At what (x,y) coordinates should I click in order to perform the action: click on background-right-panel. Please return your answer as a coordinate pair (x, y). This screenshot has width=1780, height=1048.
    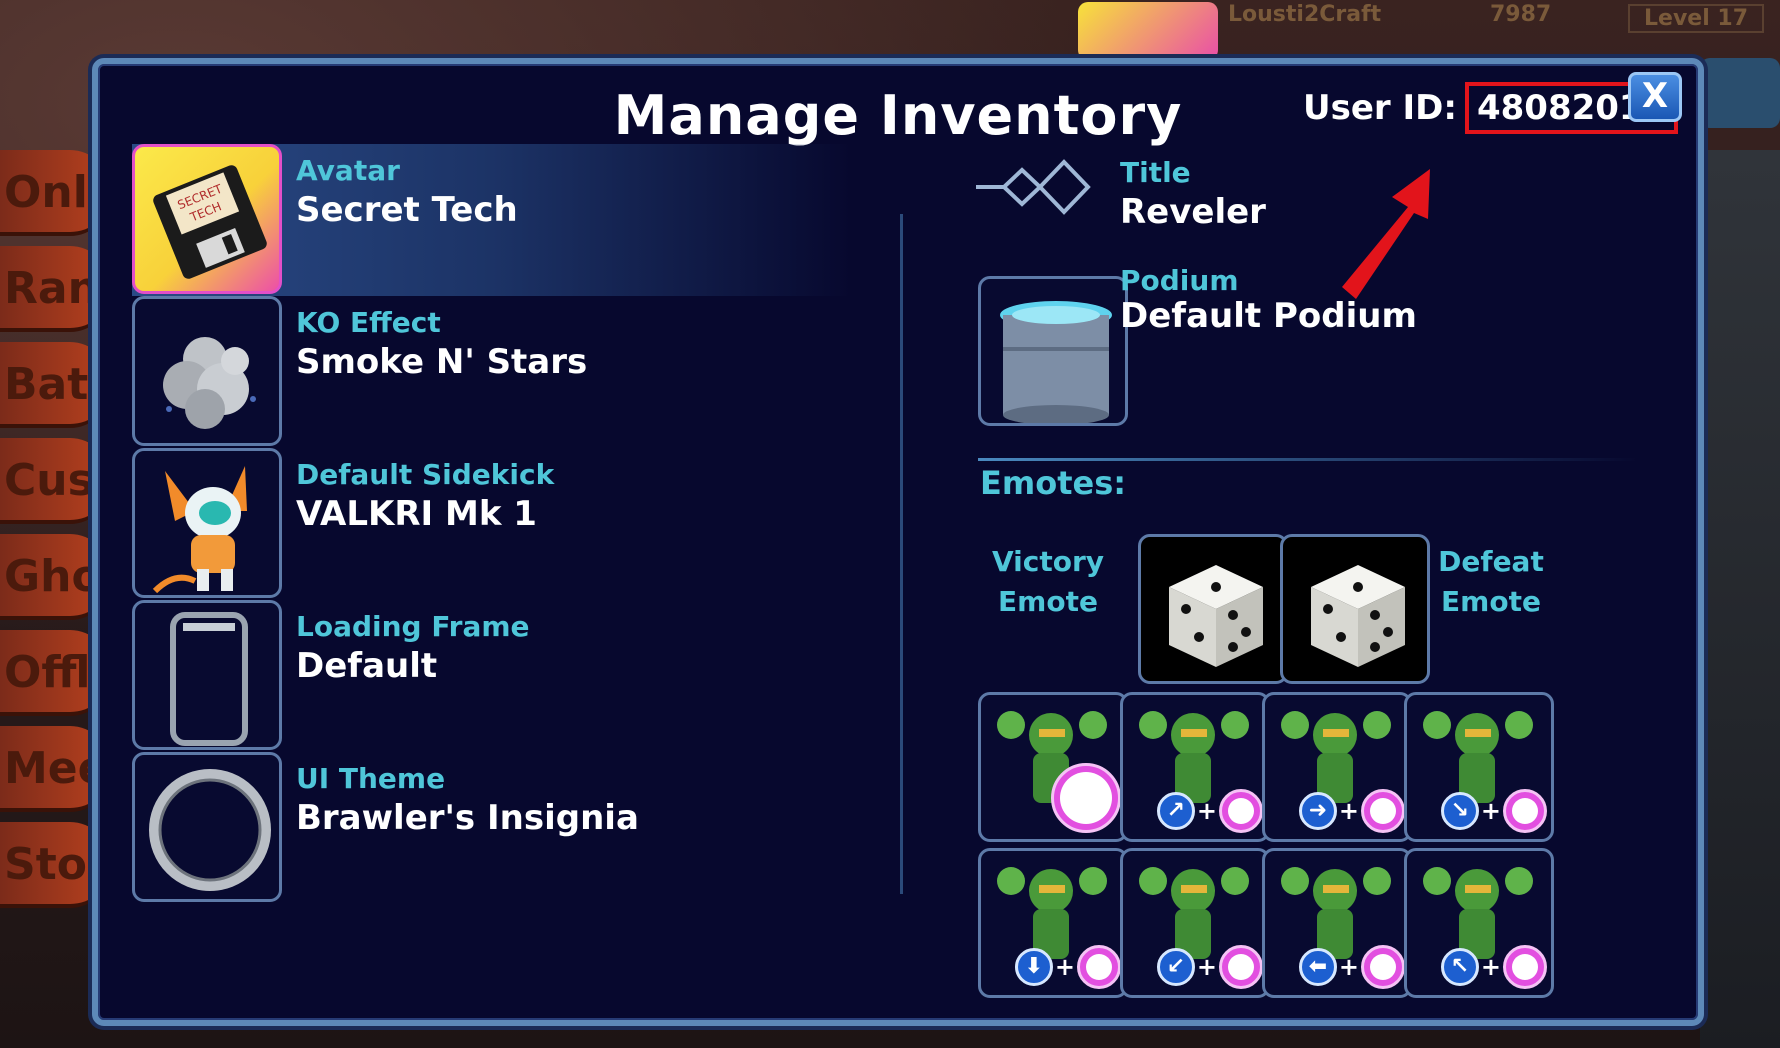
    Looking at the image, I should click on (1740, 599).